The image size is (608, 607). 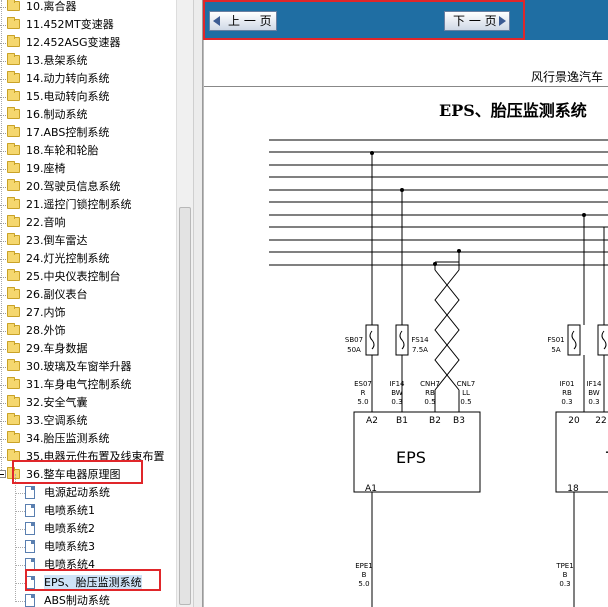 I want to click on pin-label: B3, so click(x=459, y=421).